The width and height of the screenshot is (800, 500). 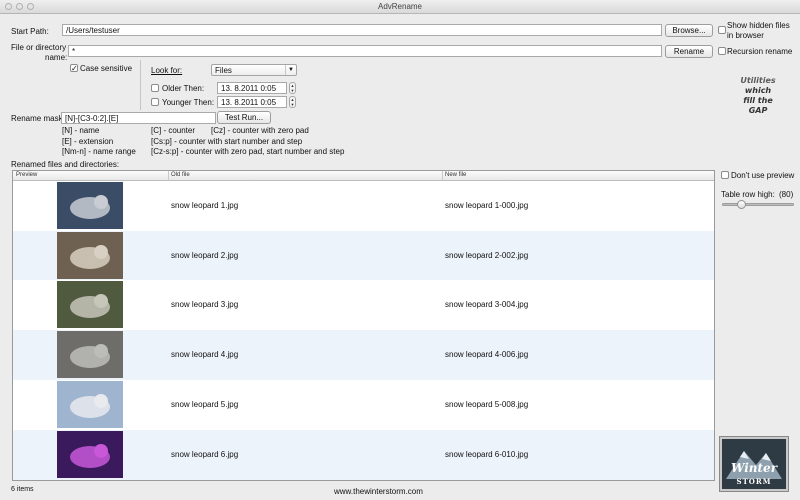 What do you see at coordinates (39, 47) in the screenshot?
I see `file-dir-label: File or directory` at bounding box center [39, 47].